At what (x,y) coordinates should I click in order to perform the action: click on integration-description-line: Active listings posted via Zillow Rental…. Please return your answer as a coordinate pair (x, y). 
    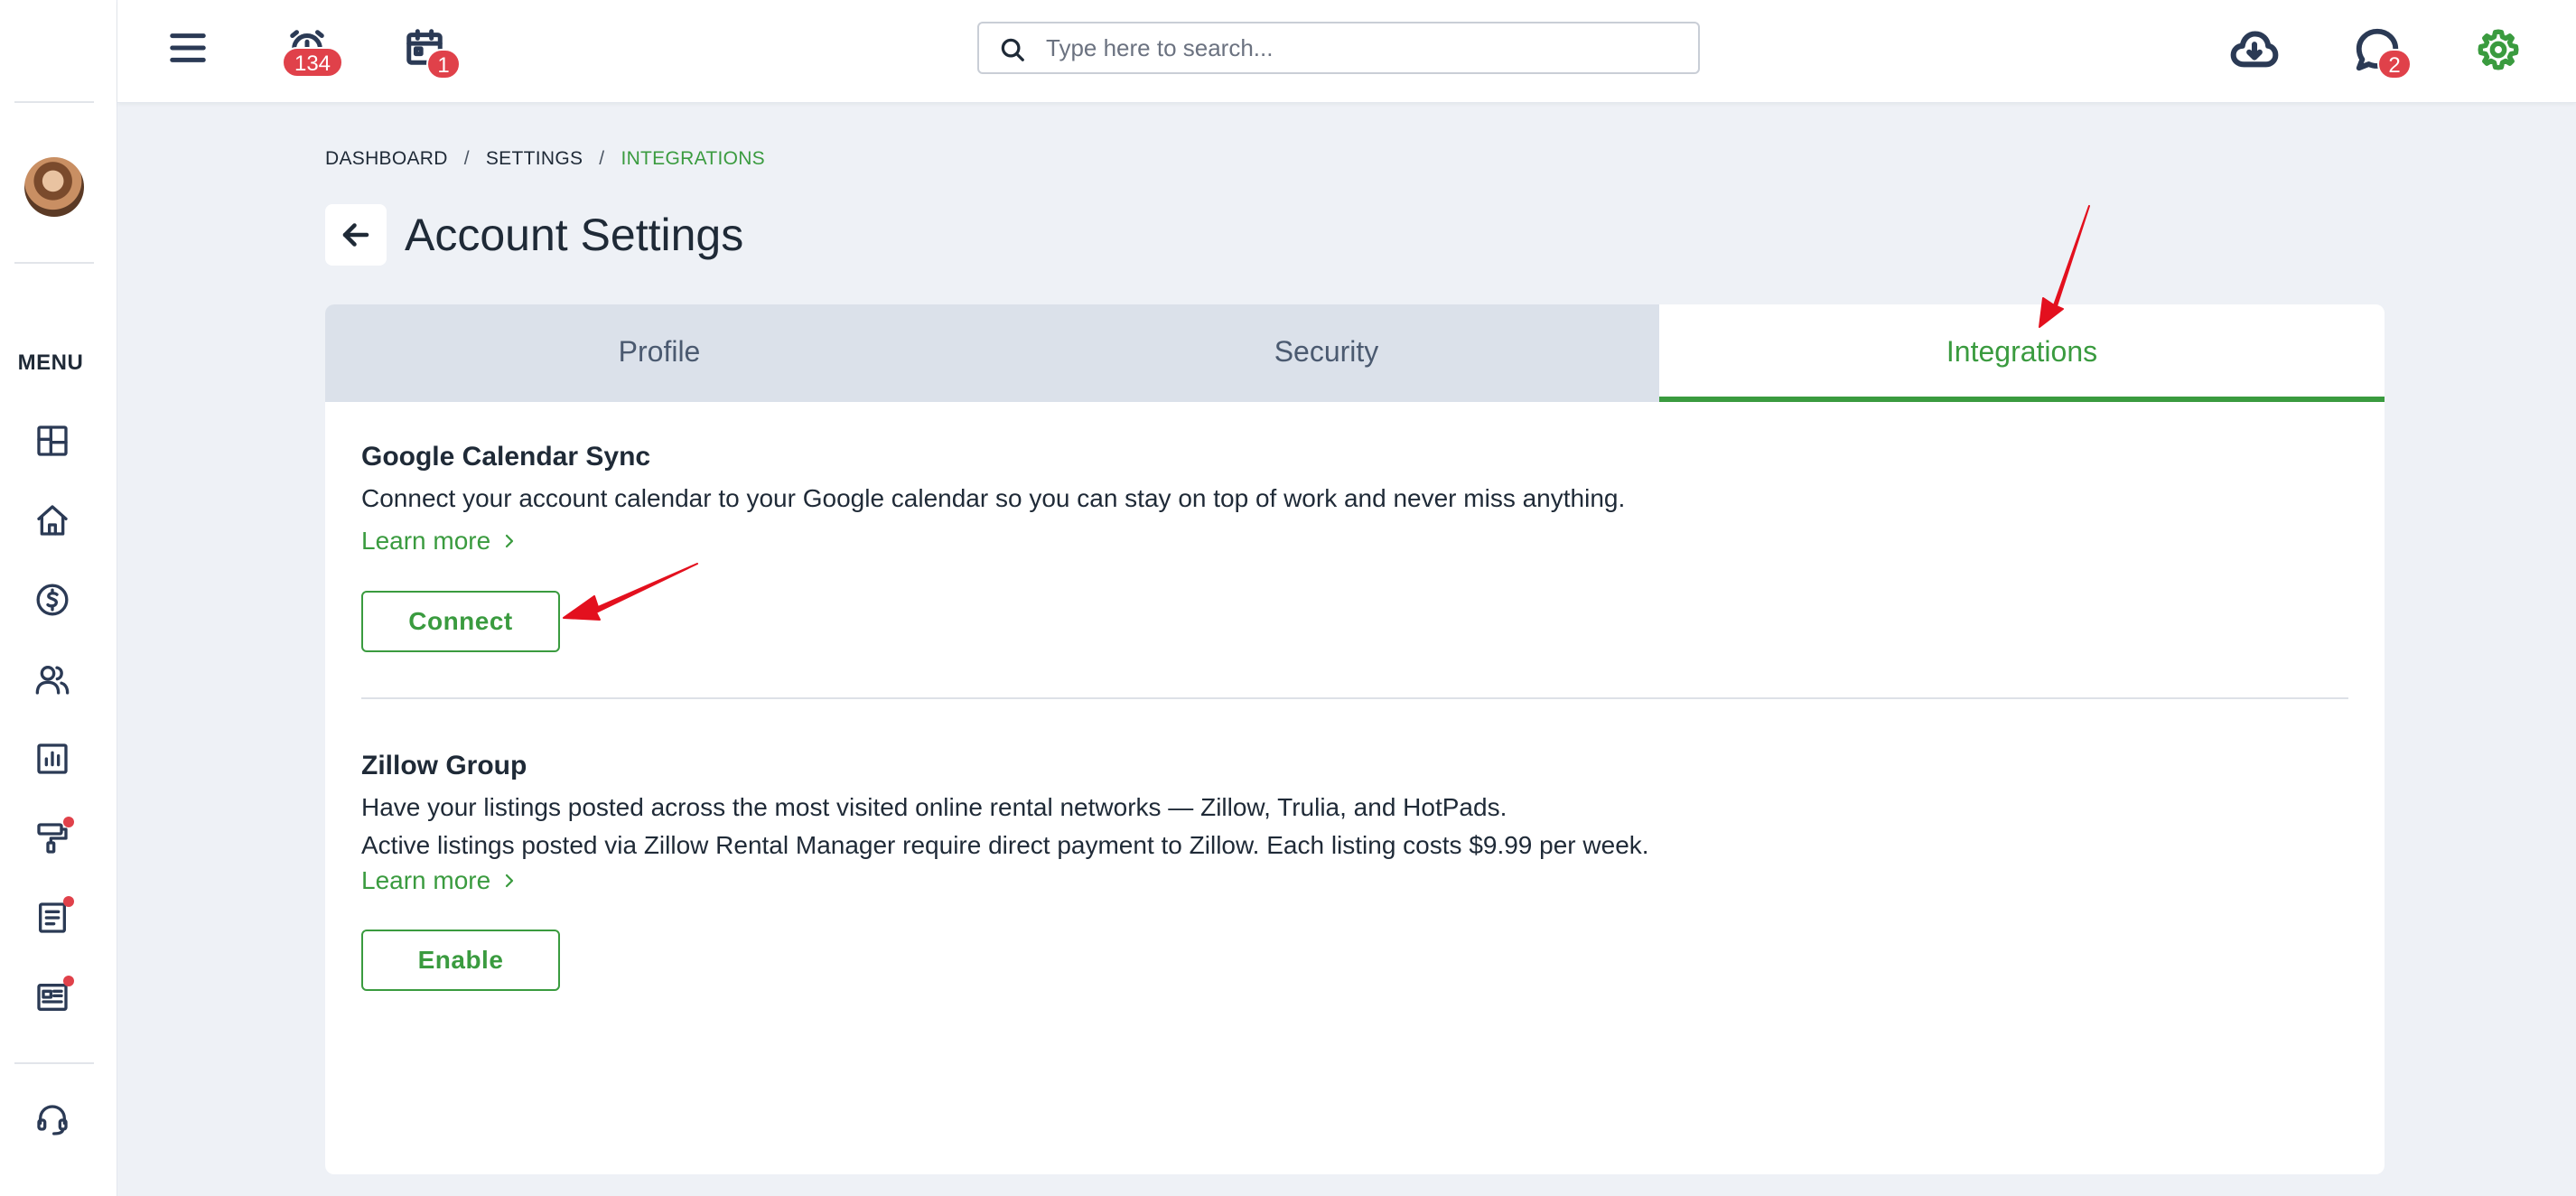
    Looking at the image, I should click on (1005, 845).